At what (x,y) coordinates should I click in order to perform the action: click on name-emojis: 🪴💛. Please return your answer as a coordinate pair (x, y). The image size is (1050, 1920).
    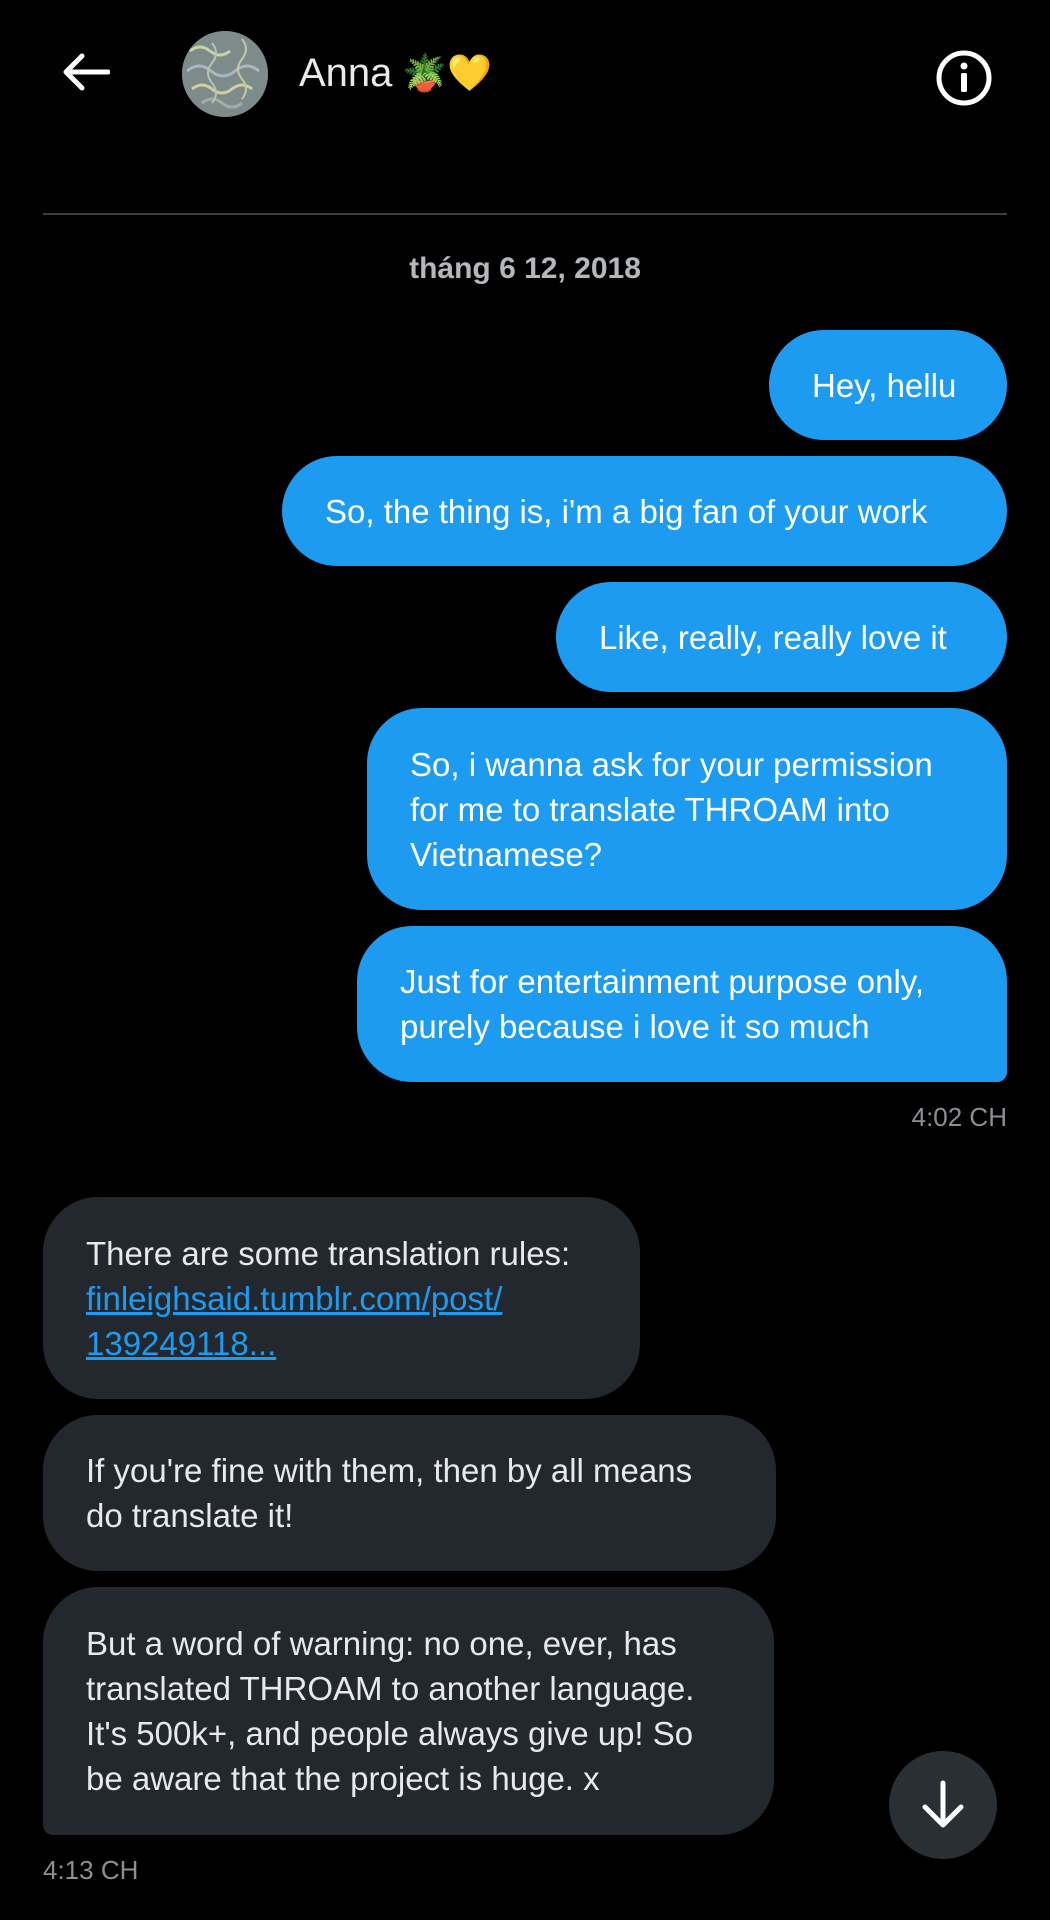
    Looking at the image, I should click on (447, 72).